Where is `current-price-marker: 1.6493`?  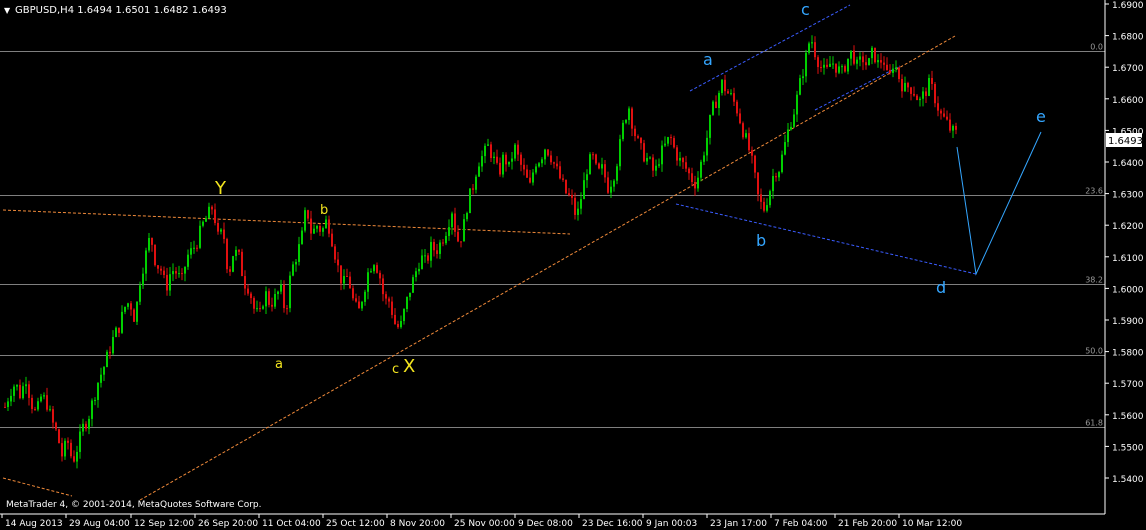 current-price-marker: 1.6493 is located at coordinates (1124, 140).